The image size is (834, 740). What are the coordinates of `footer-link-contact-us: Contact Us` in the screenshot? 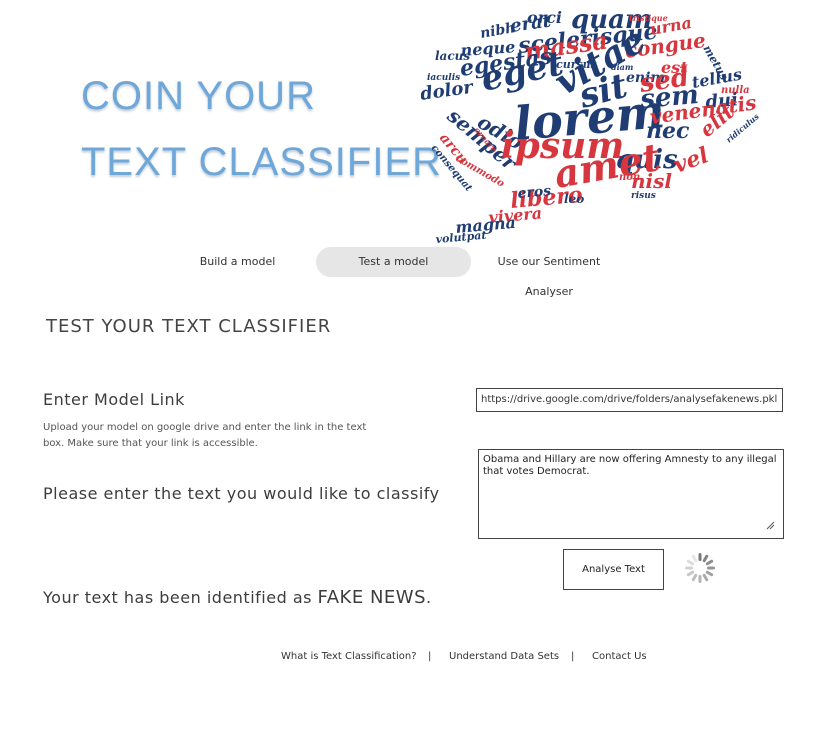 It's located at (619, 656).